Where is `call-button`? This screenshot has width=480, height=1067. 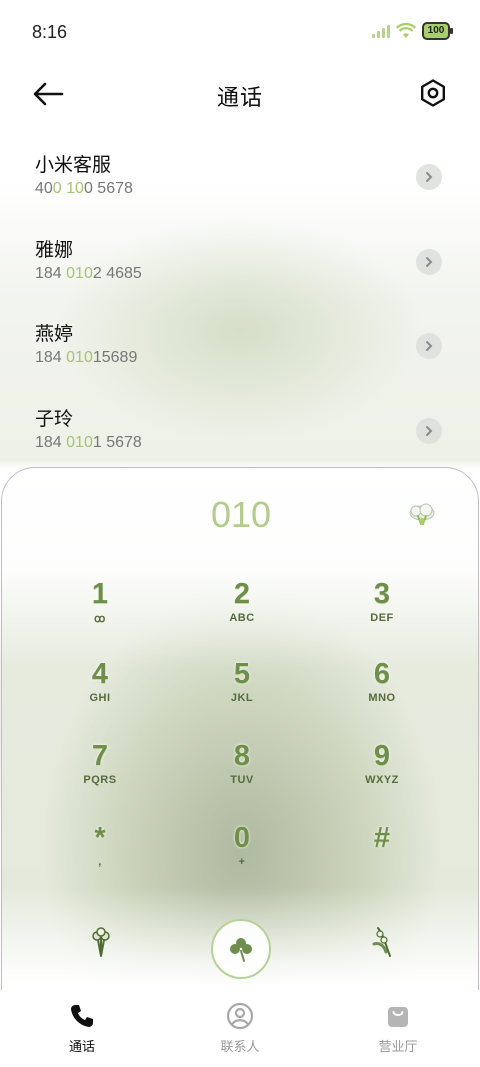
call-button is located at coordinates (241, 949).